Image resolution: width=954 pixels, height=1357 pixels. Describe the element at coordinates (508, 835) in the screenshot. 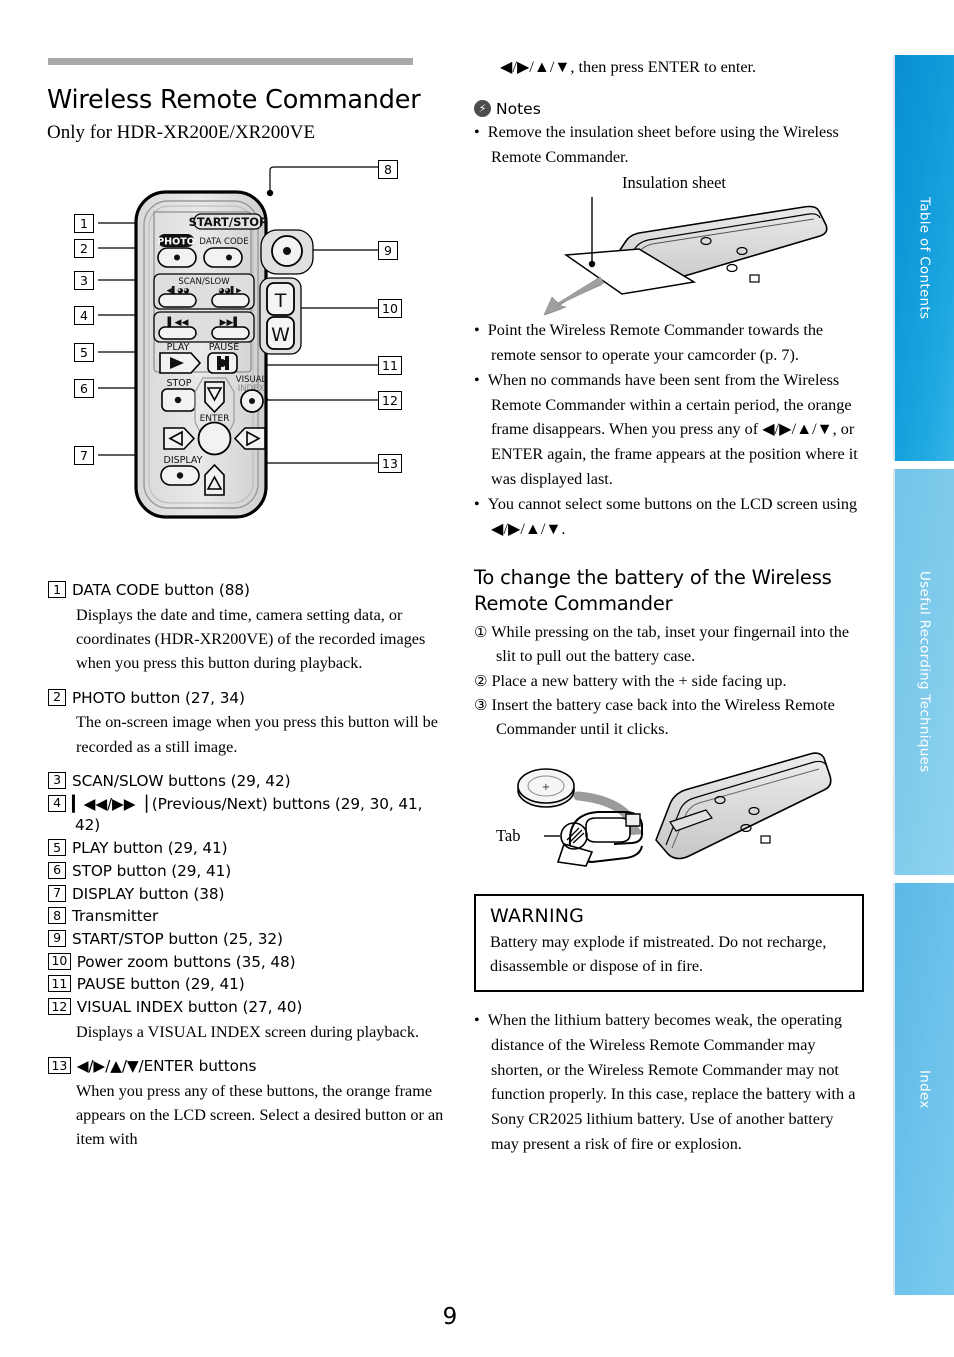

I see `tab-label: Tab` at that location.